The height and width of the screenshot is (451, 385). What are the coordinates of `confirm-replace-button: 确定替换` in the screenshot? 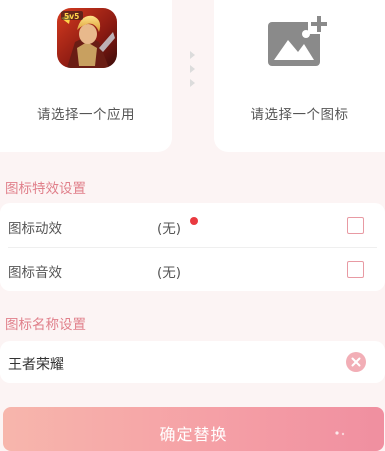 It's located at (193, 429).